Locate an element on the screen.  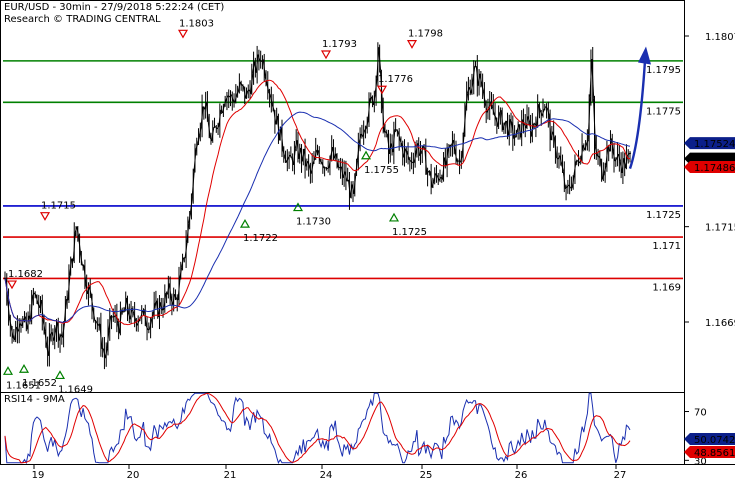
rsi-ma-badge-label: 48.8561 is located at coordinates (714, 453).